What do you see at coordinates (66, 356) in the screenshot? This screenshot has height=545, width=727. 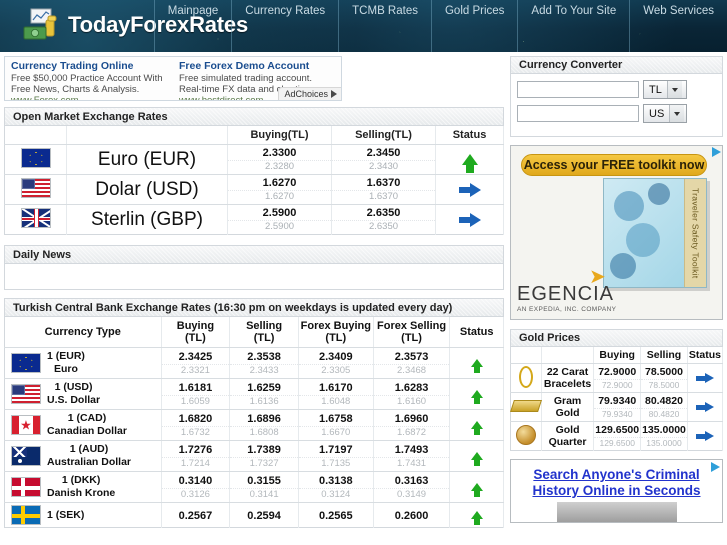 I see `currency-code: 1 (EUR)` at bounding box center [66, 356].